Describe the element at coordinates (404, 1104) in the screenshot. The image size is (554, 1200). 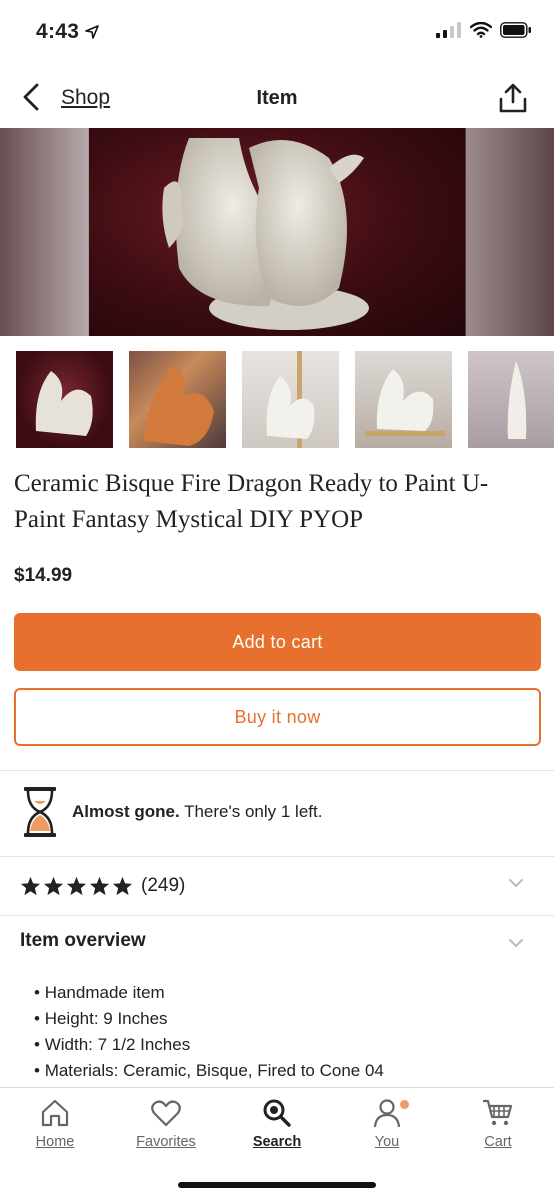
I see `notification-dot` at that location.